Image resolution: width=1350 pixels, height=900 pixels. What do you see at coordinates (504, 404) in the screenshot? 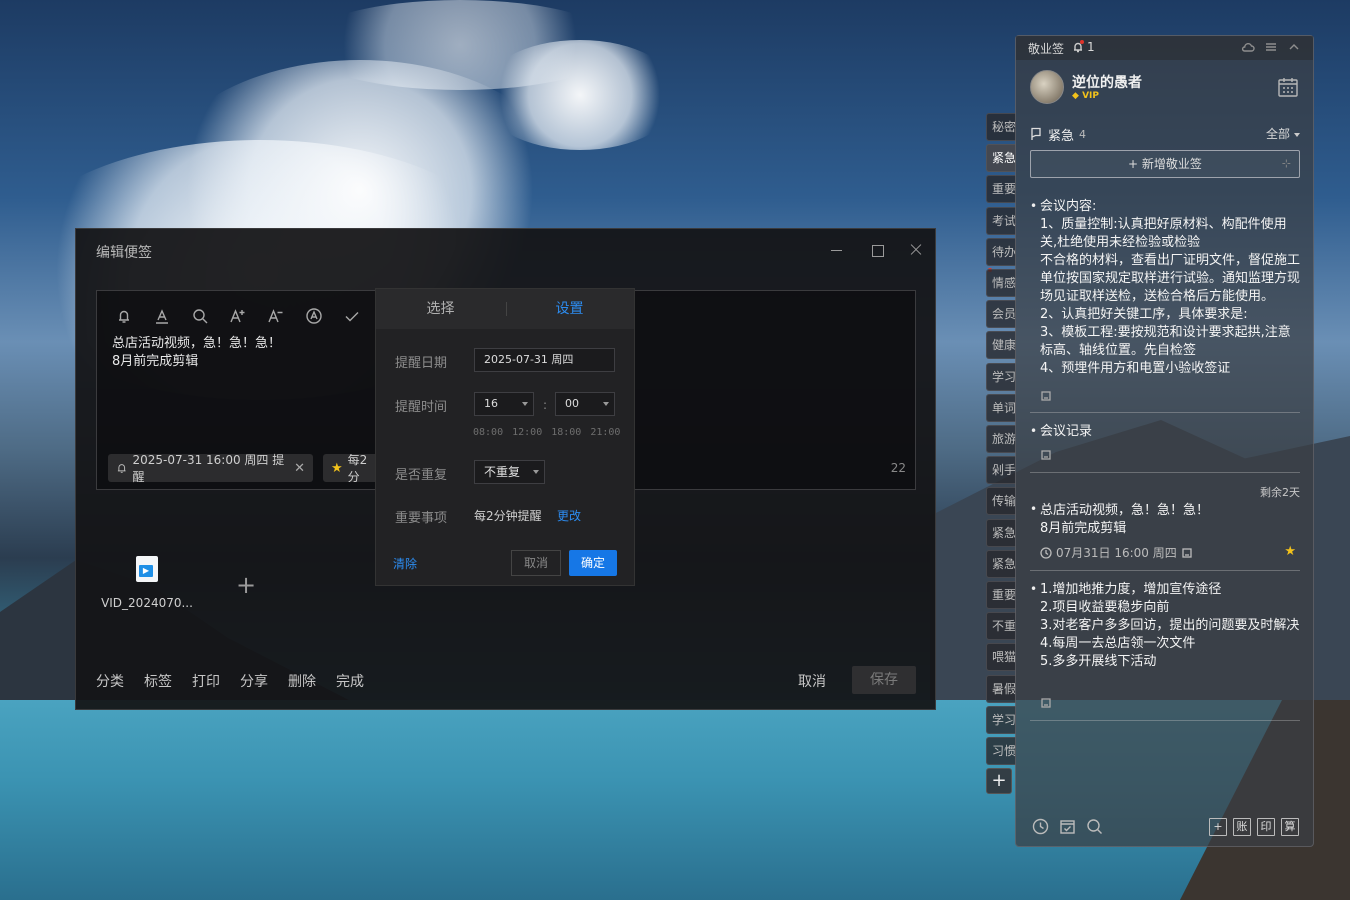
I see `hour-select: 16` at bounding box center [504, 404].